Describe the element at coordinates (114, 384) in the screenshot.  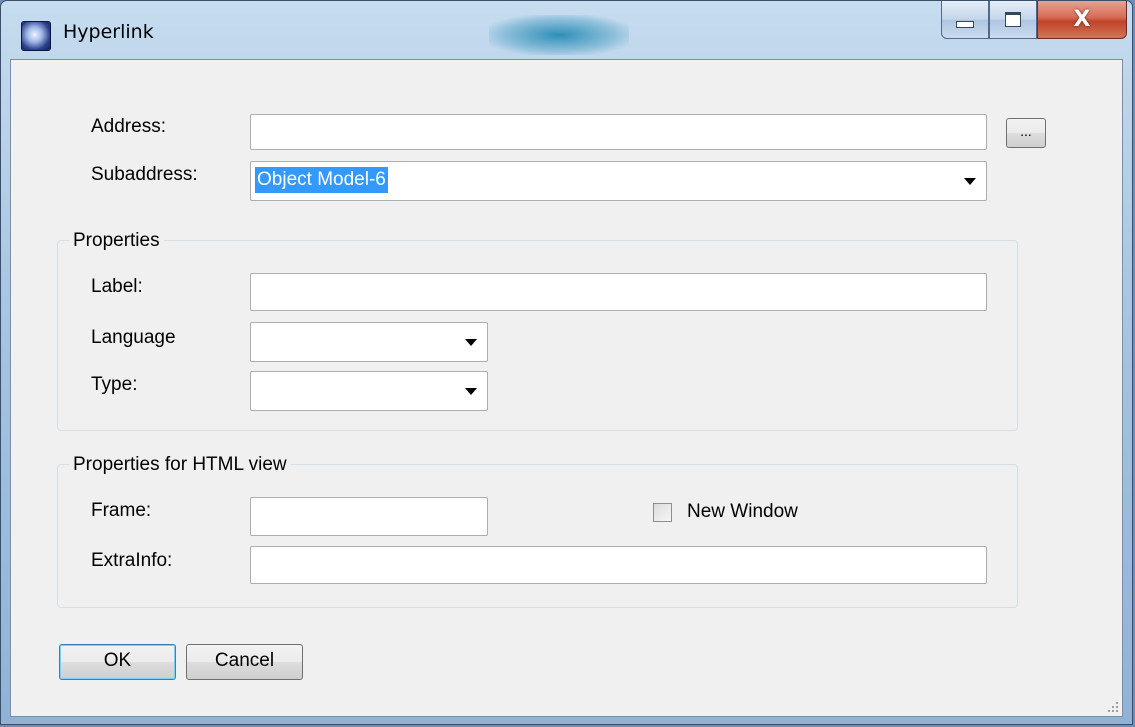
I see `type-label: Type:` at that location.